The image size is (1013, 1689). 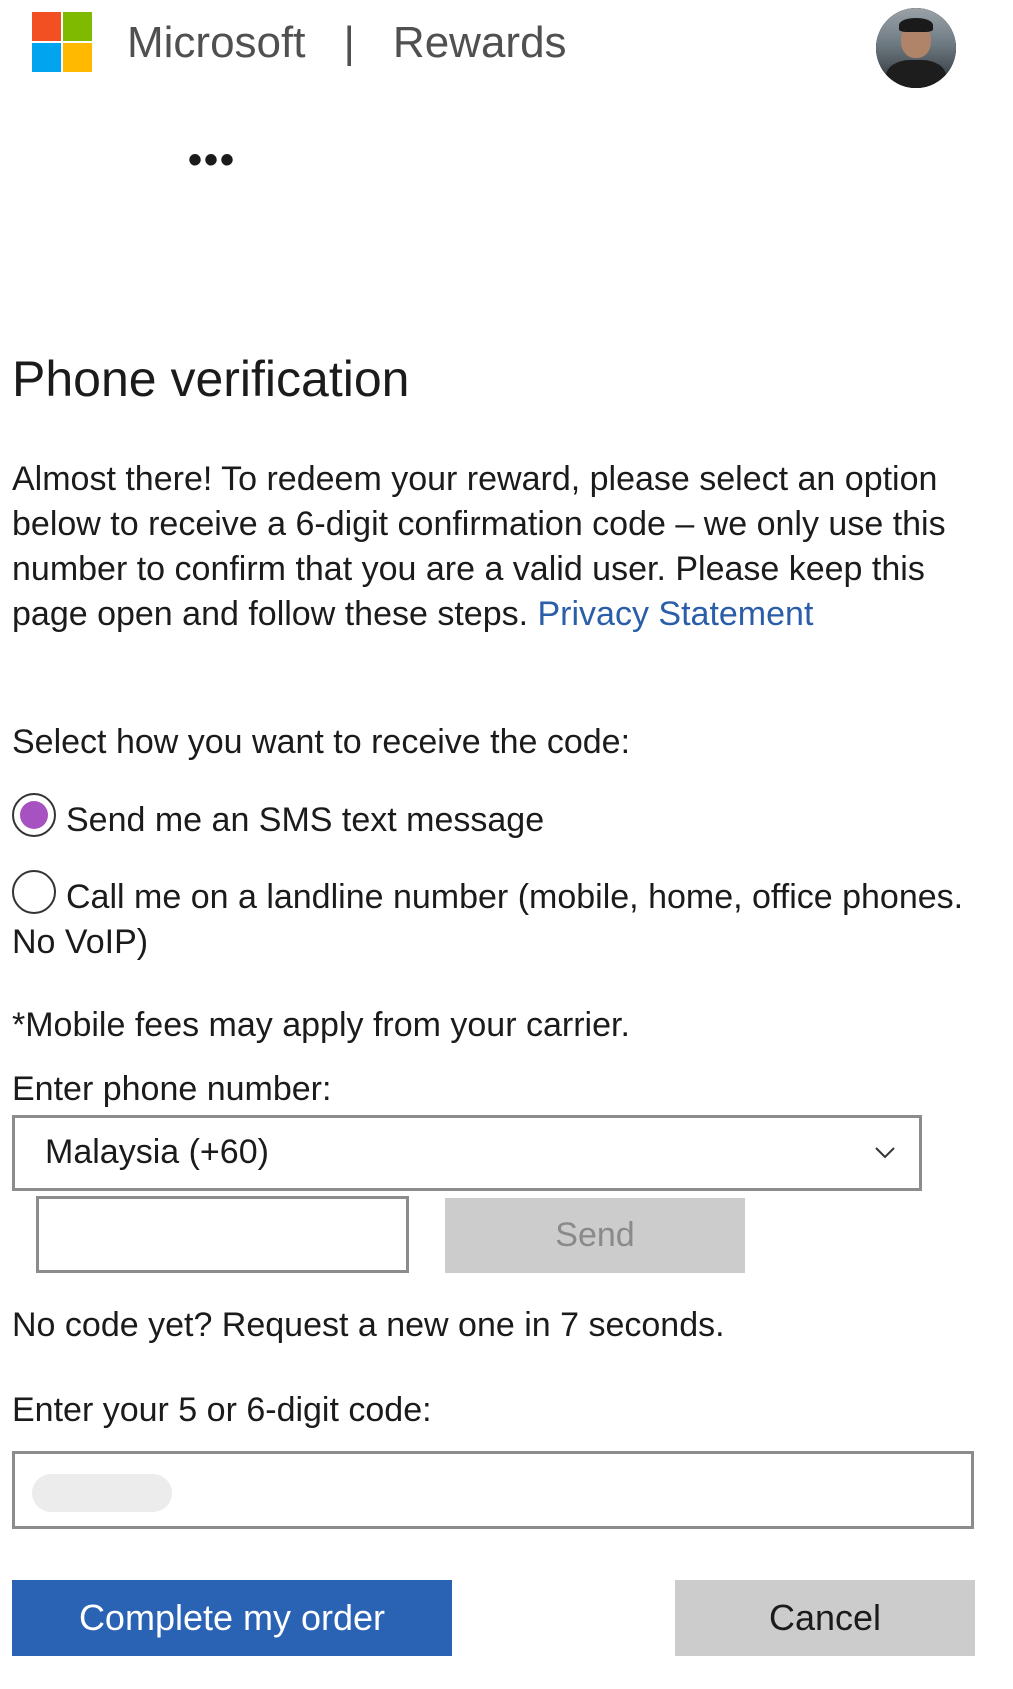 What do you see at coordinates (321, 742) in the screenshot?
I see `delivery-method-label: Select how you want to receive the code:` at bounding box center [321, 742].